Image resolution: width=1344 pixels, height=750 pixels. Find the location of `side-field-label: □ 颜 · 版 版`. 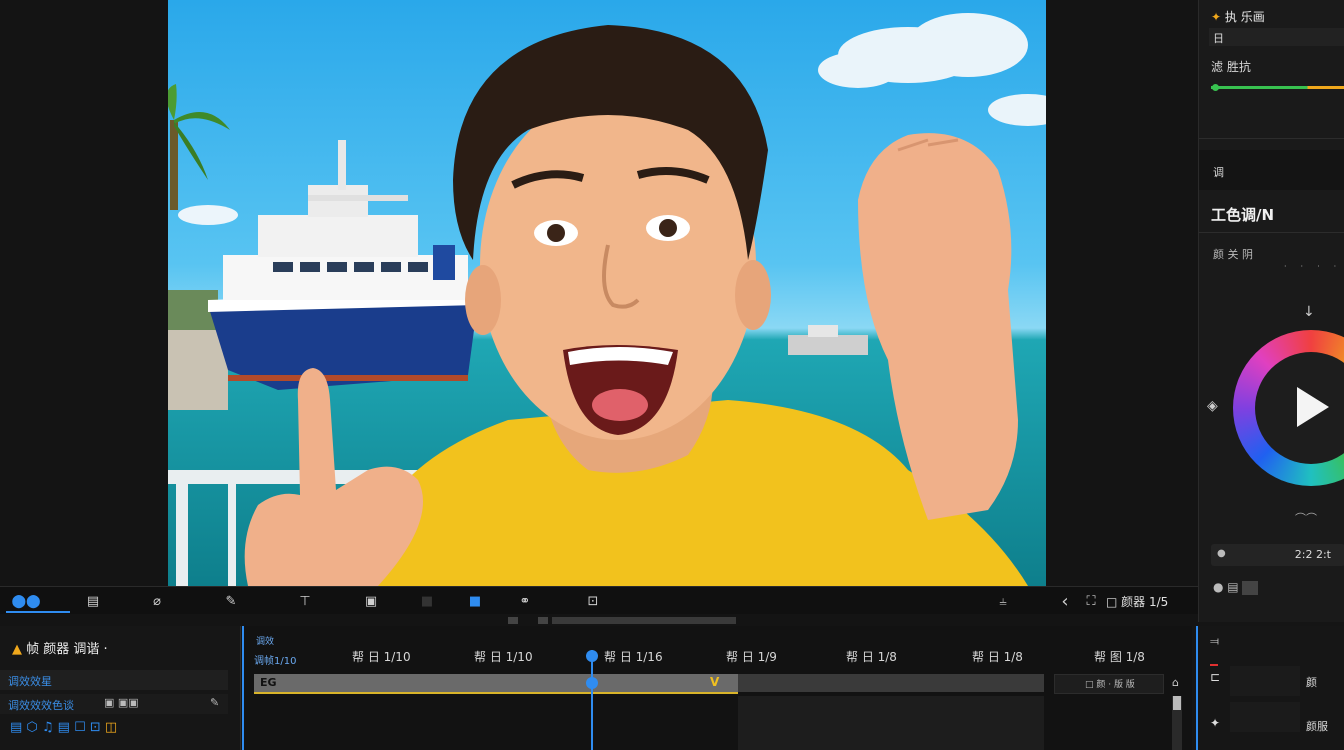

side-field-label: □ 颜 · 版 版 is located at coordinates (1110, 685).